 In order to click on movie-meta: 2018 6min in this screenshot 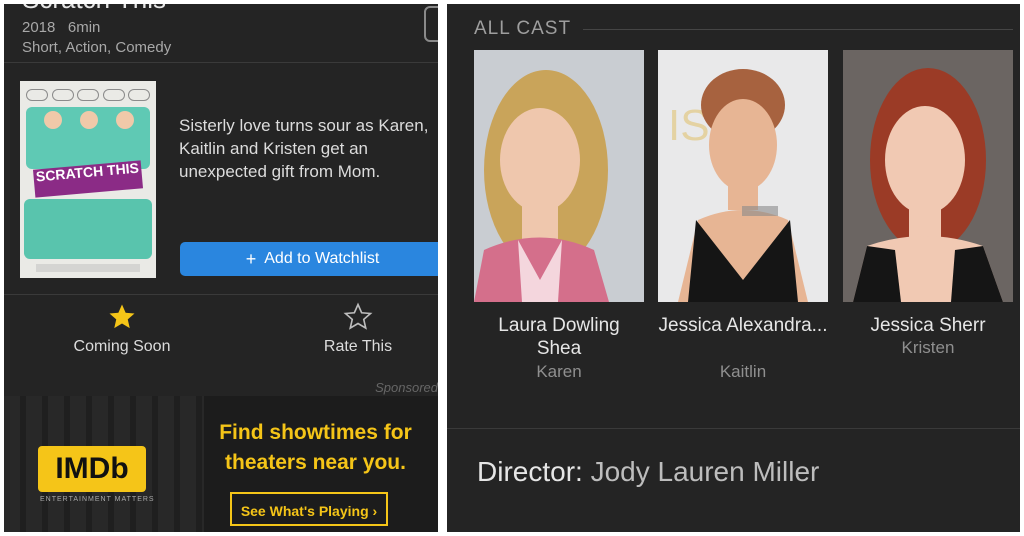, I will do `click(61, 27)`.